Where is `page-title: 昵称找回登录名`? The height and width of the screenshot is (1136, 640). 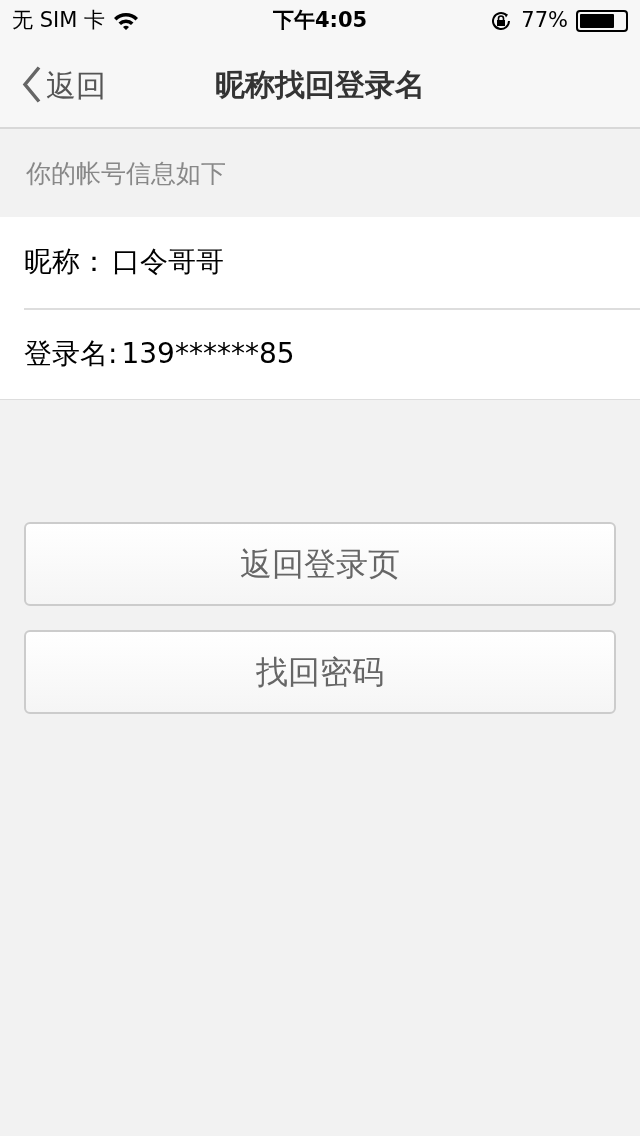 page-title: 昵称找回登录名 is located at coordinates (320, 85).